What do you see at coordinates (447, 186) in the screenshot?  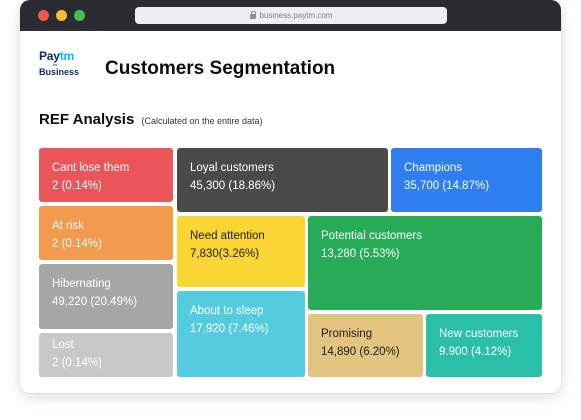 I see `segment-value: 35,700 (14.87%)` at bounding box center [447, 186].